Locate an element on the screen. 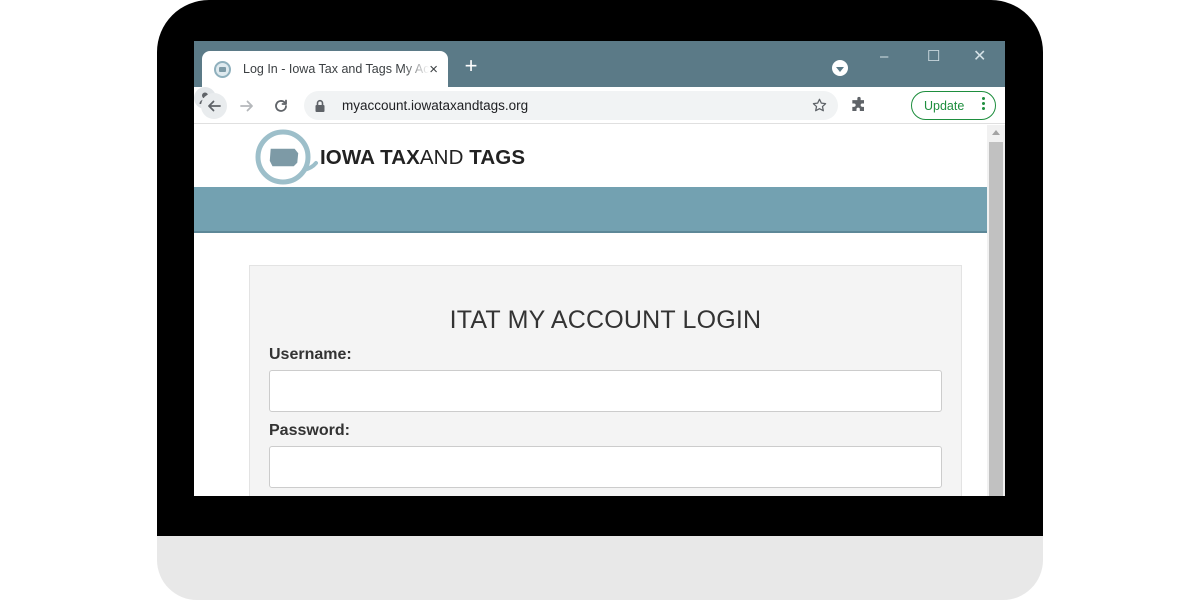 This screenshot has height=600, width=1200. forward-button is located at coordinates (247, 106).